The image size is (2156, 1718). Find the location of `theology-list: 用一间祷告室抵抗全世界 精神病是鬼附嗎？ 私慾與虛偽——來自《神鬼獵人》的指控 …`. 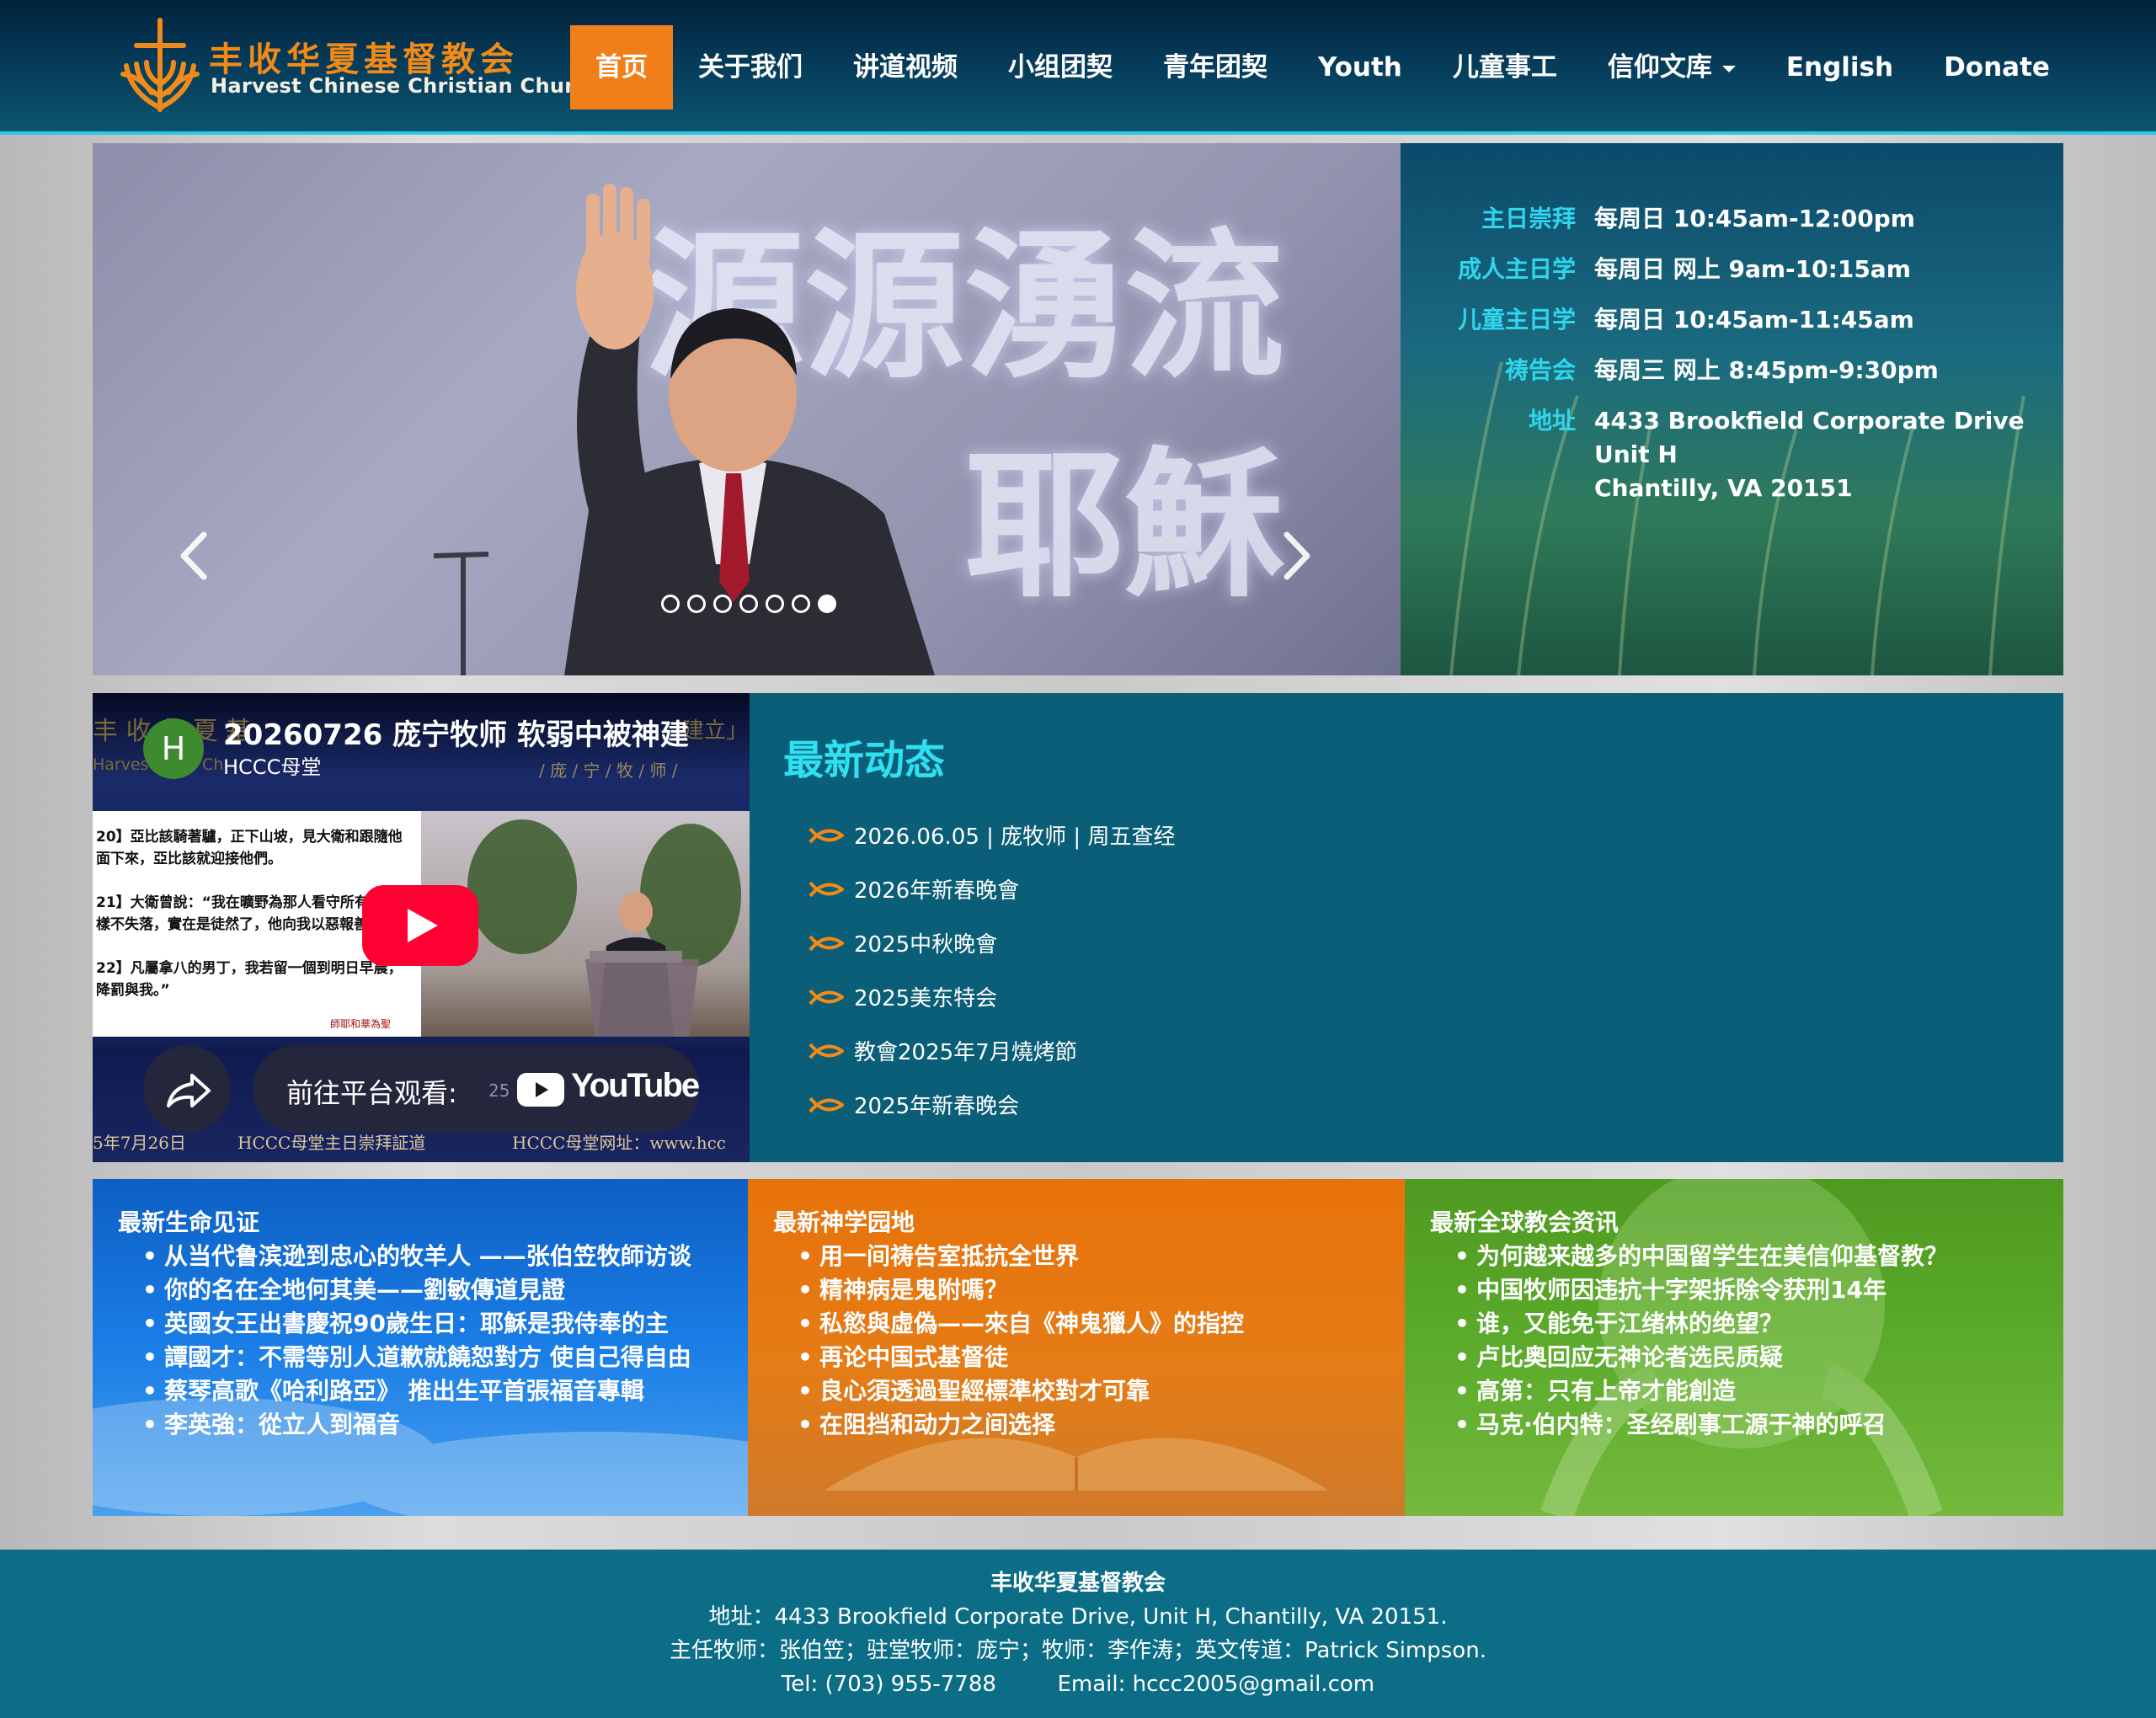

theology-list: 用一间祷告室抵抗全世界 精神病是鬼附嗎？ 私慾與虛偽——來自《神鬼獵人》的指控 … is located at coordinates (1021, 1341).